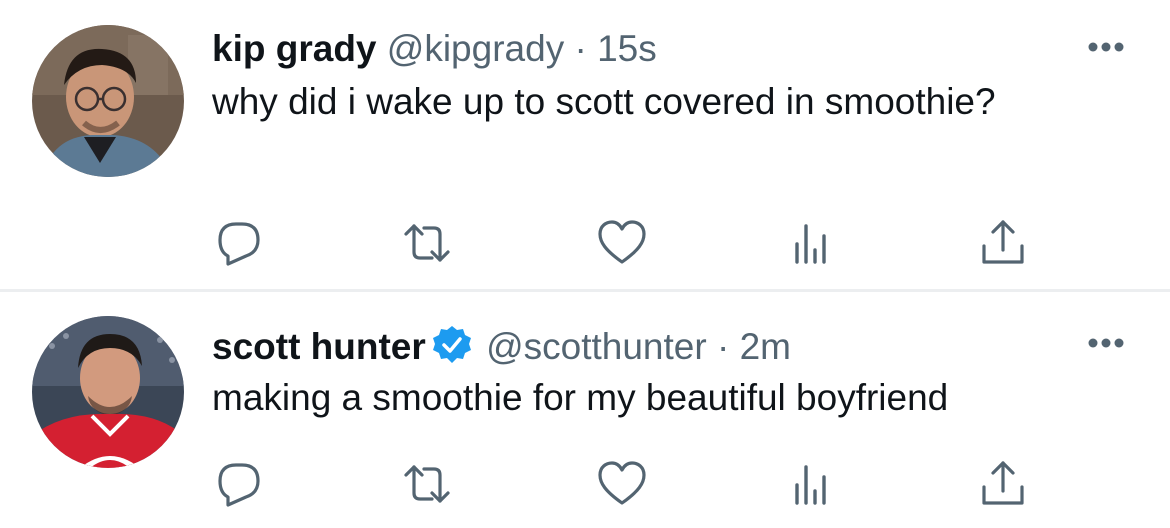 Image resolution: width=1170 pixels, height=528 pixels. Describe the element at coordinates (475, 48) in the screenshot. I see `user-handle: @kipgrady` at that location.